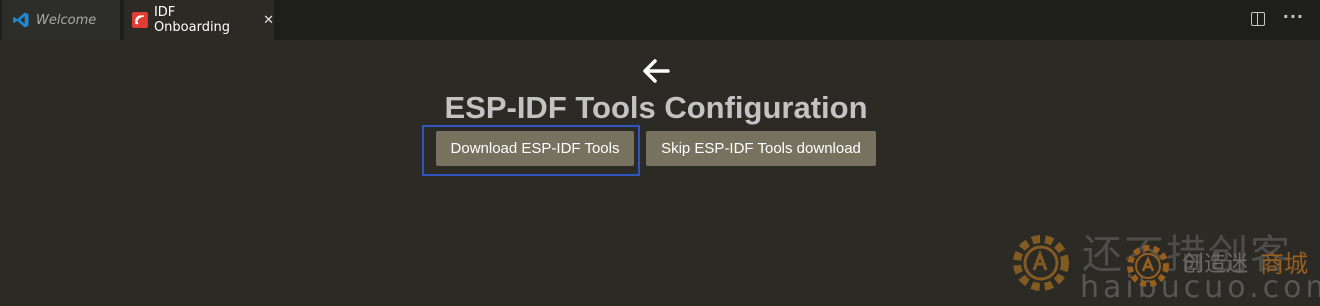 The width and height of the screenshot is (1320, 306). What do you see at coordinates (656, 71) in the screenshot?
I see `back-arrow-icon` at bounding box center [656, 71].